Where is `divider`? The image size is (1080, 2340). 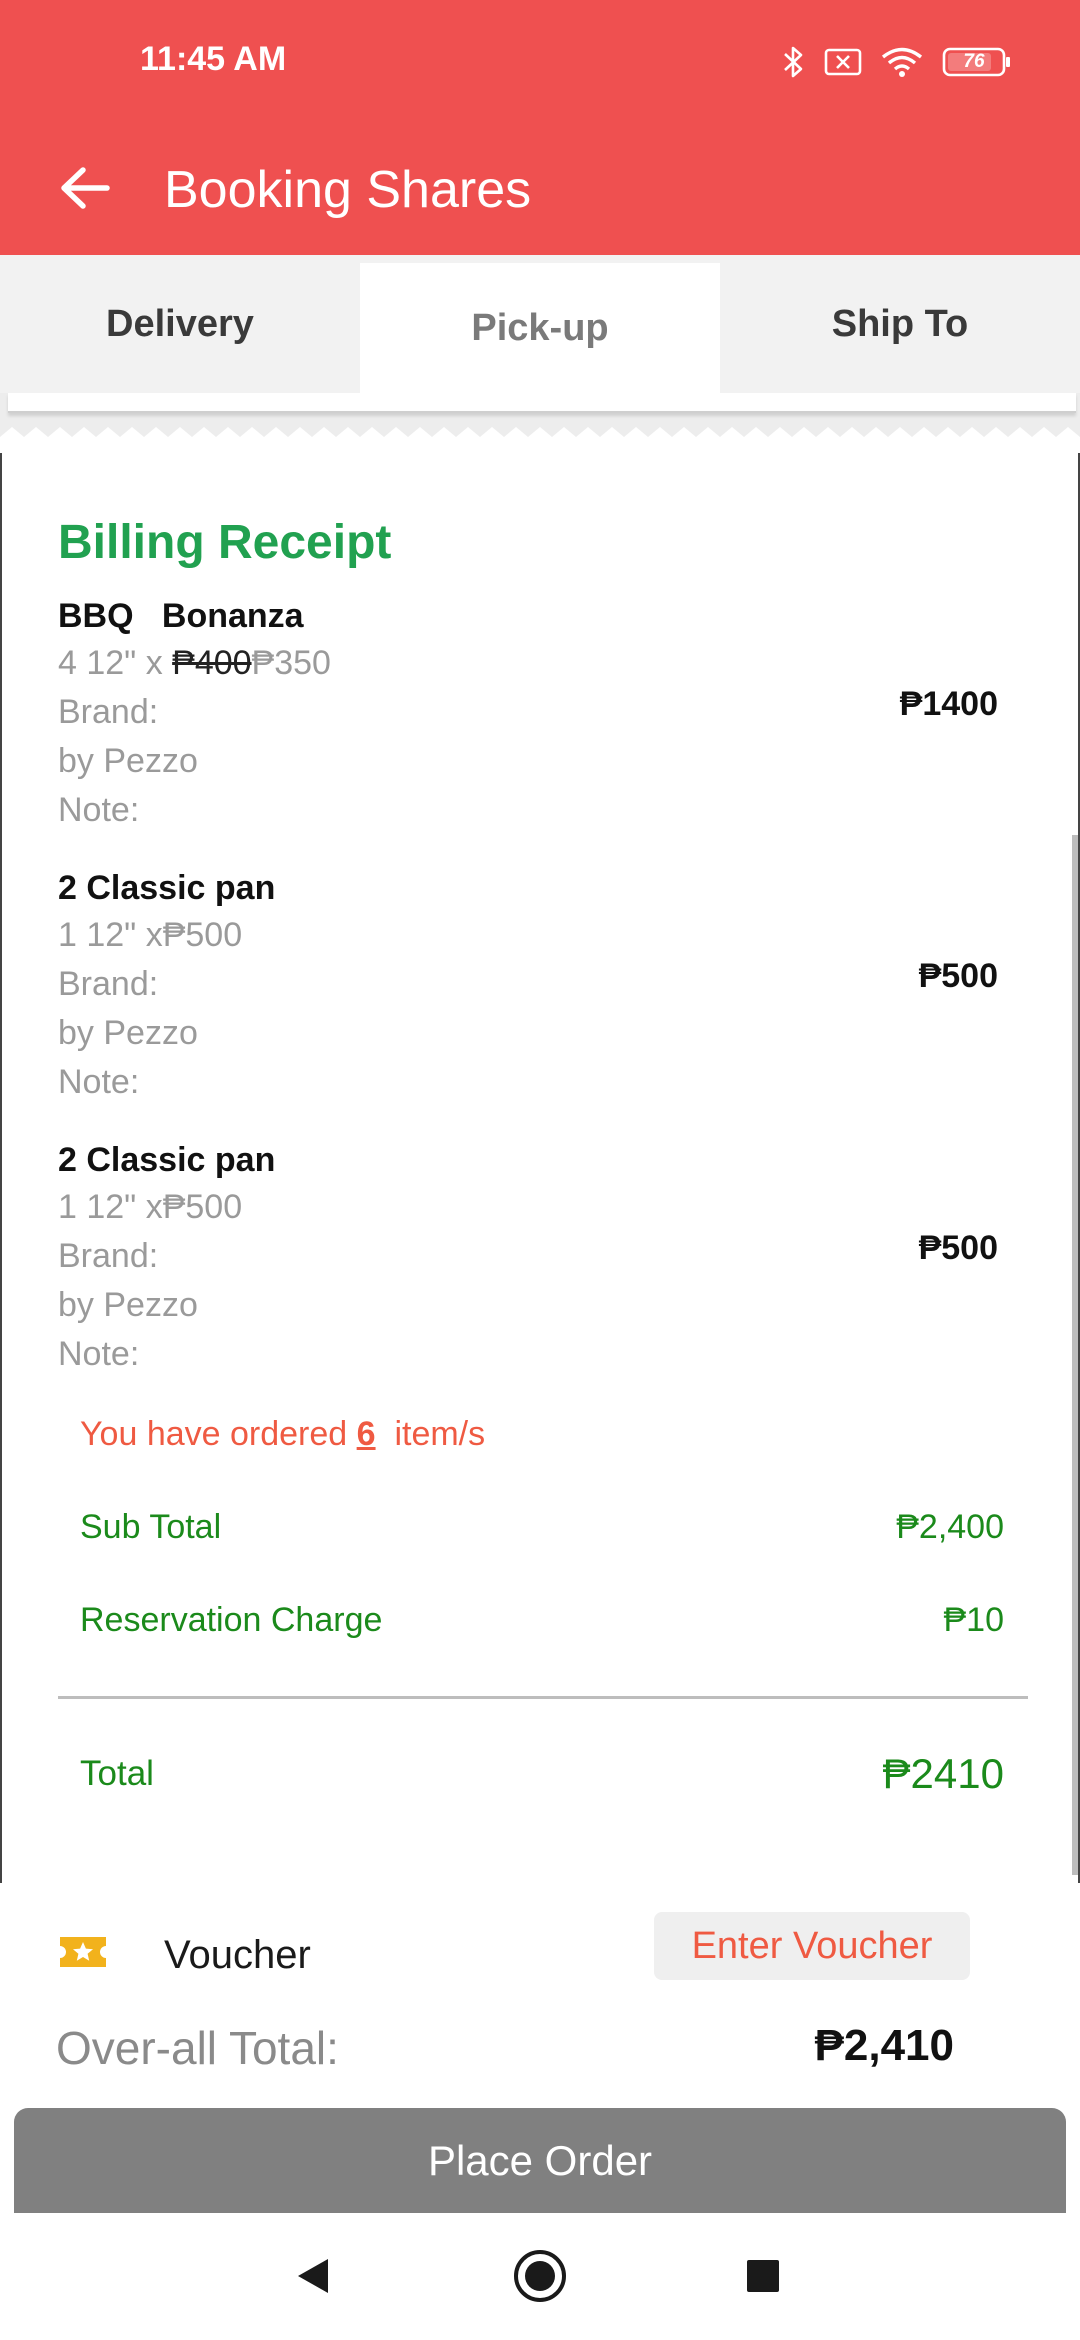
divider is located at coordinates (543, 1697).